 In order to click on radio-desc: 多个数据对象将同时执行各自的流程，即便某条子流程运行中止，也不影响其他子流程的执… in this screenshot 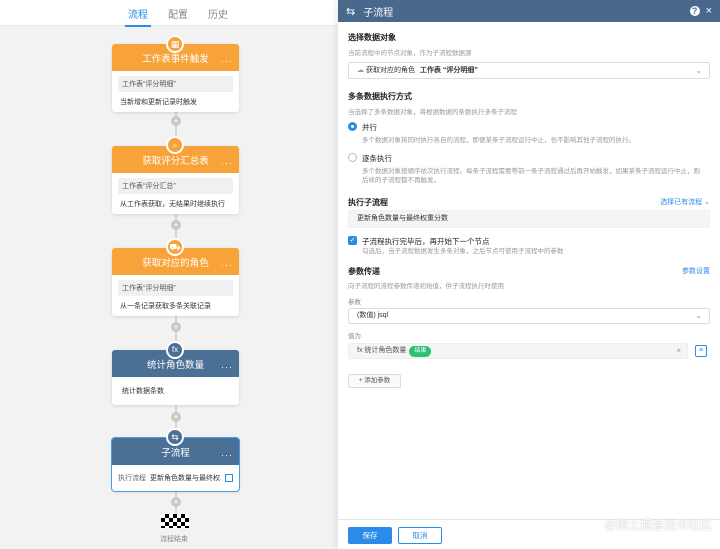, I will do `click(498, 140)`.